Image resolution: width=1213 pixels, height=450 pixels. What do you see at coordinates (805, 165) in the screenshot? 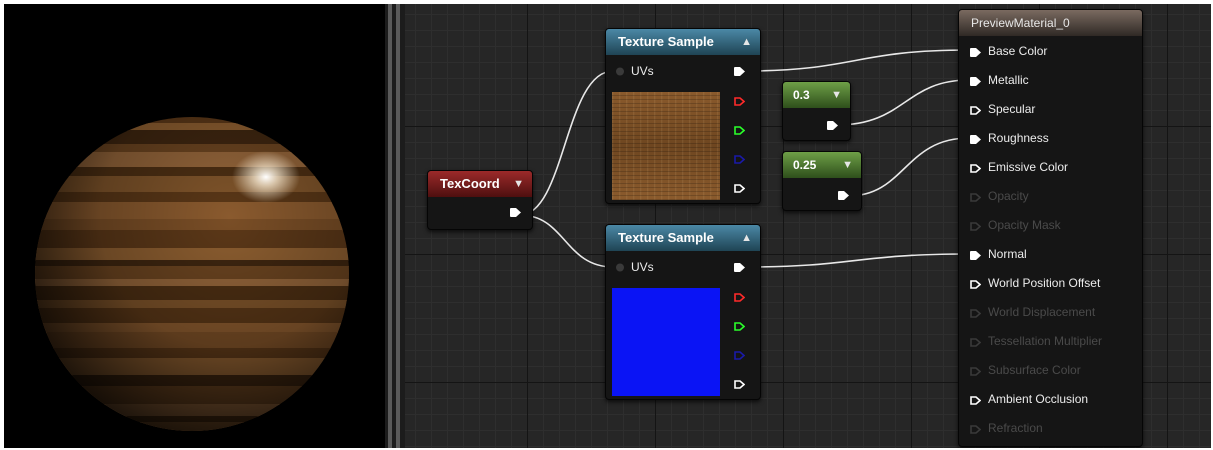
I see `constant-value: 0.25` at bounding box center [805, 165].